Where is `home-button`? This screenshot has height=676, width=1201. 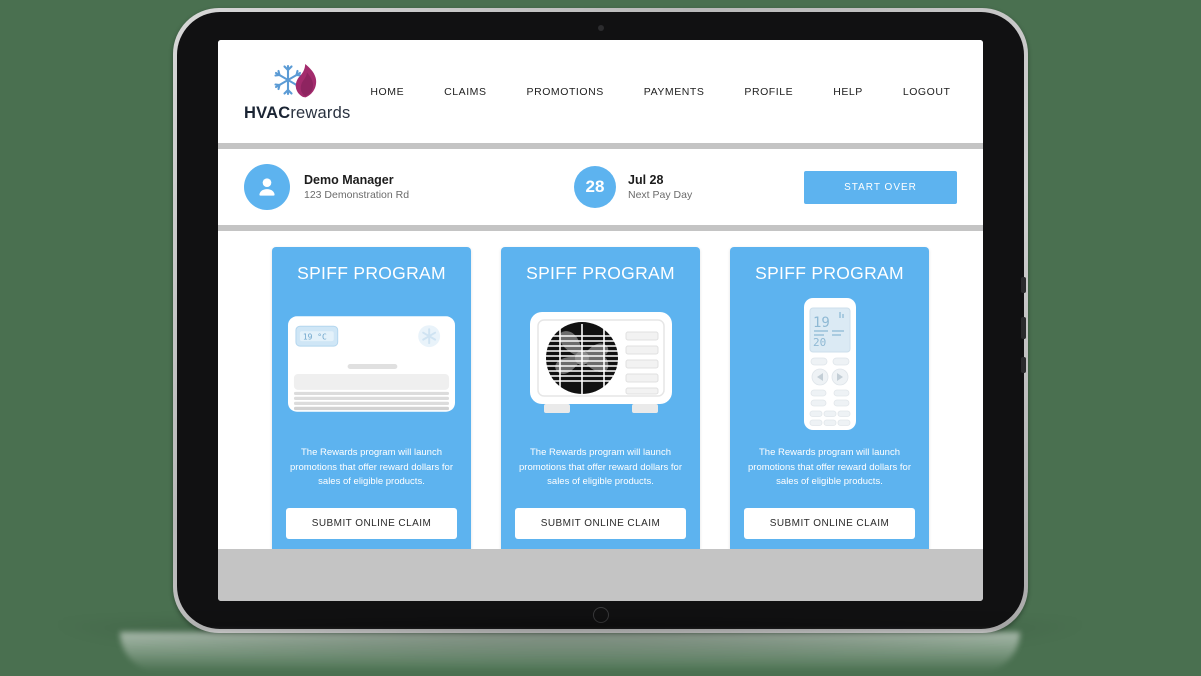 home-button is located at coordinates (600, 615).